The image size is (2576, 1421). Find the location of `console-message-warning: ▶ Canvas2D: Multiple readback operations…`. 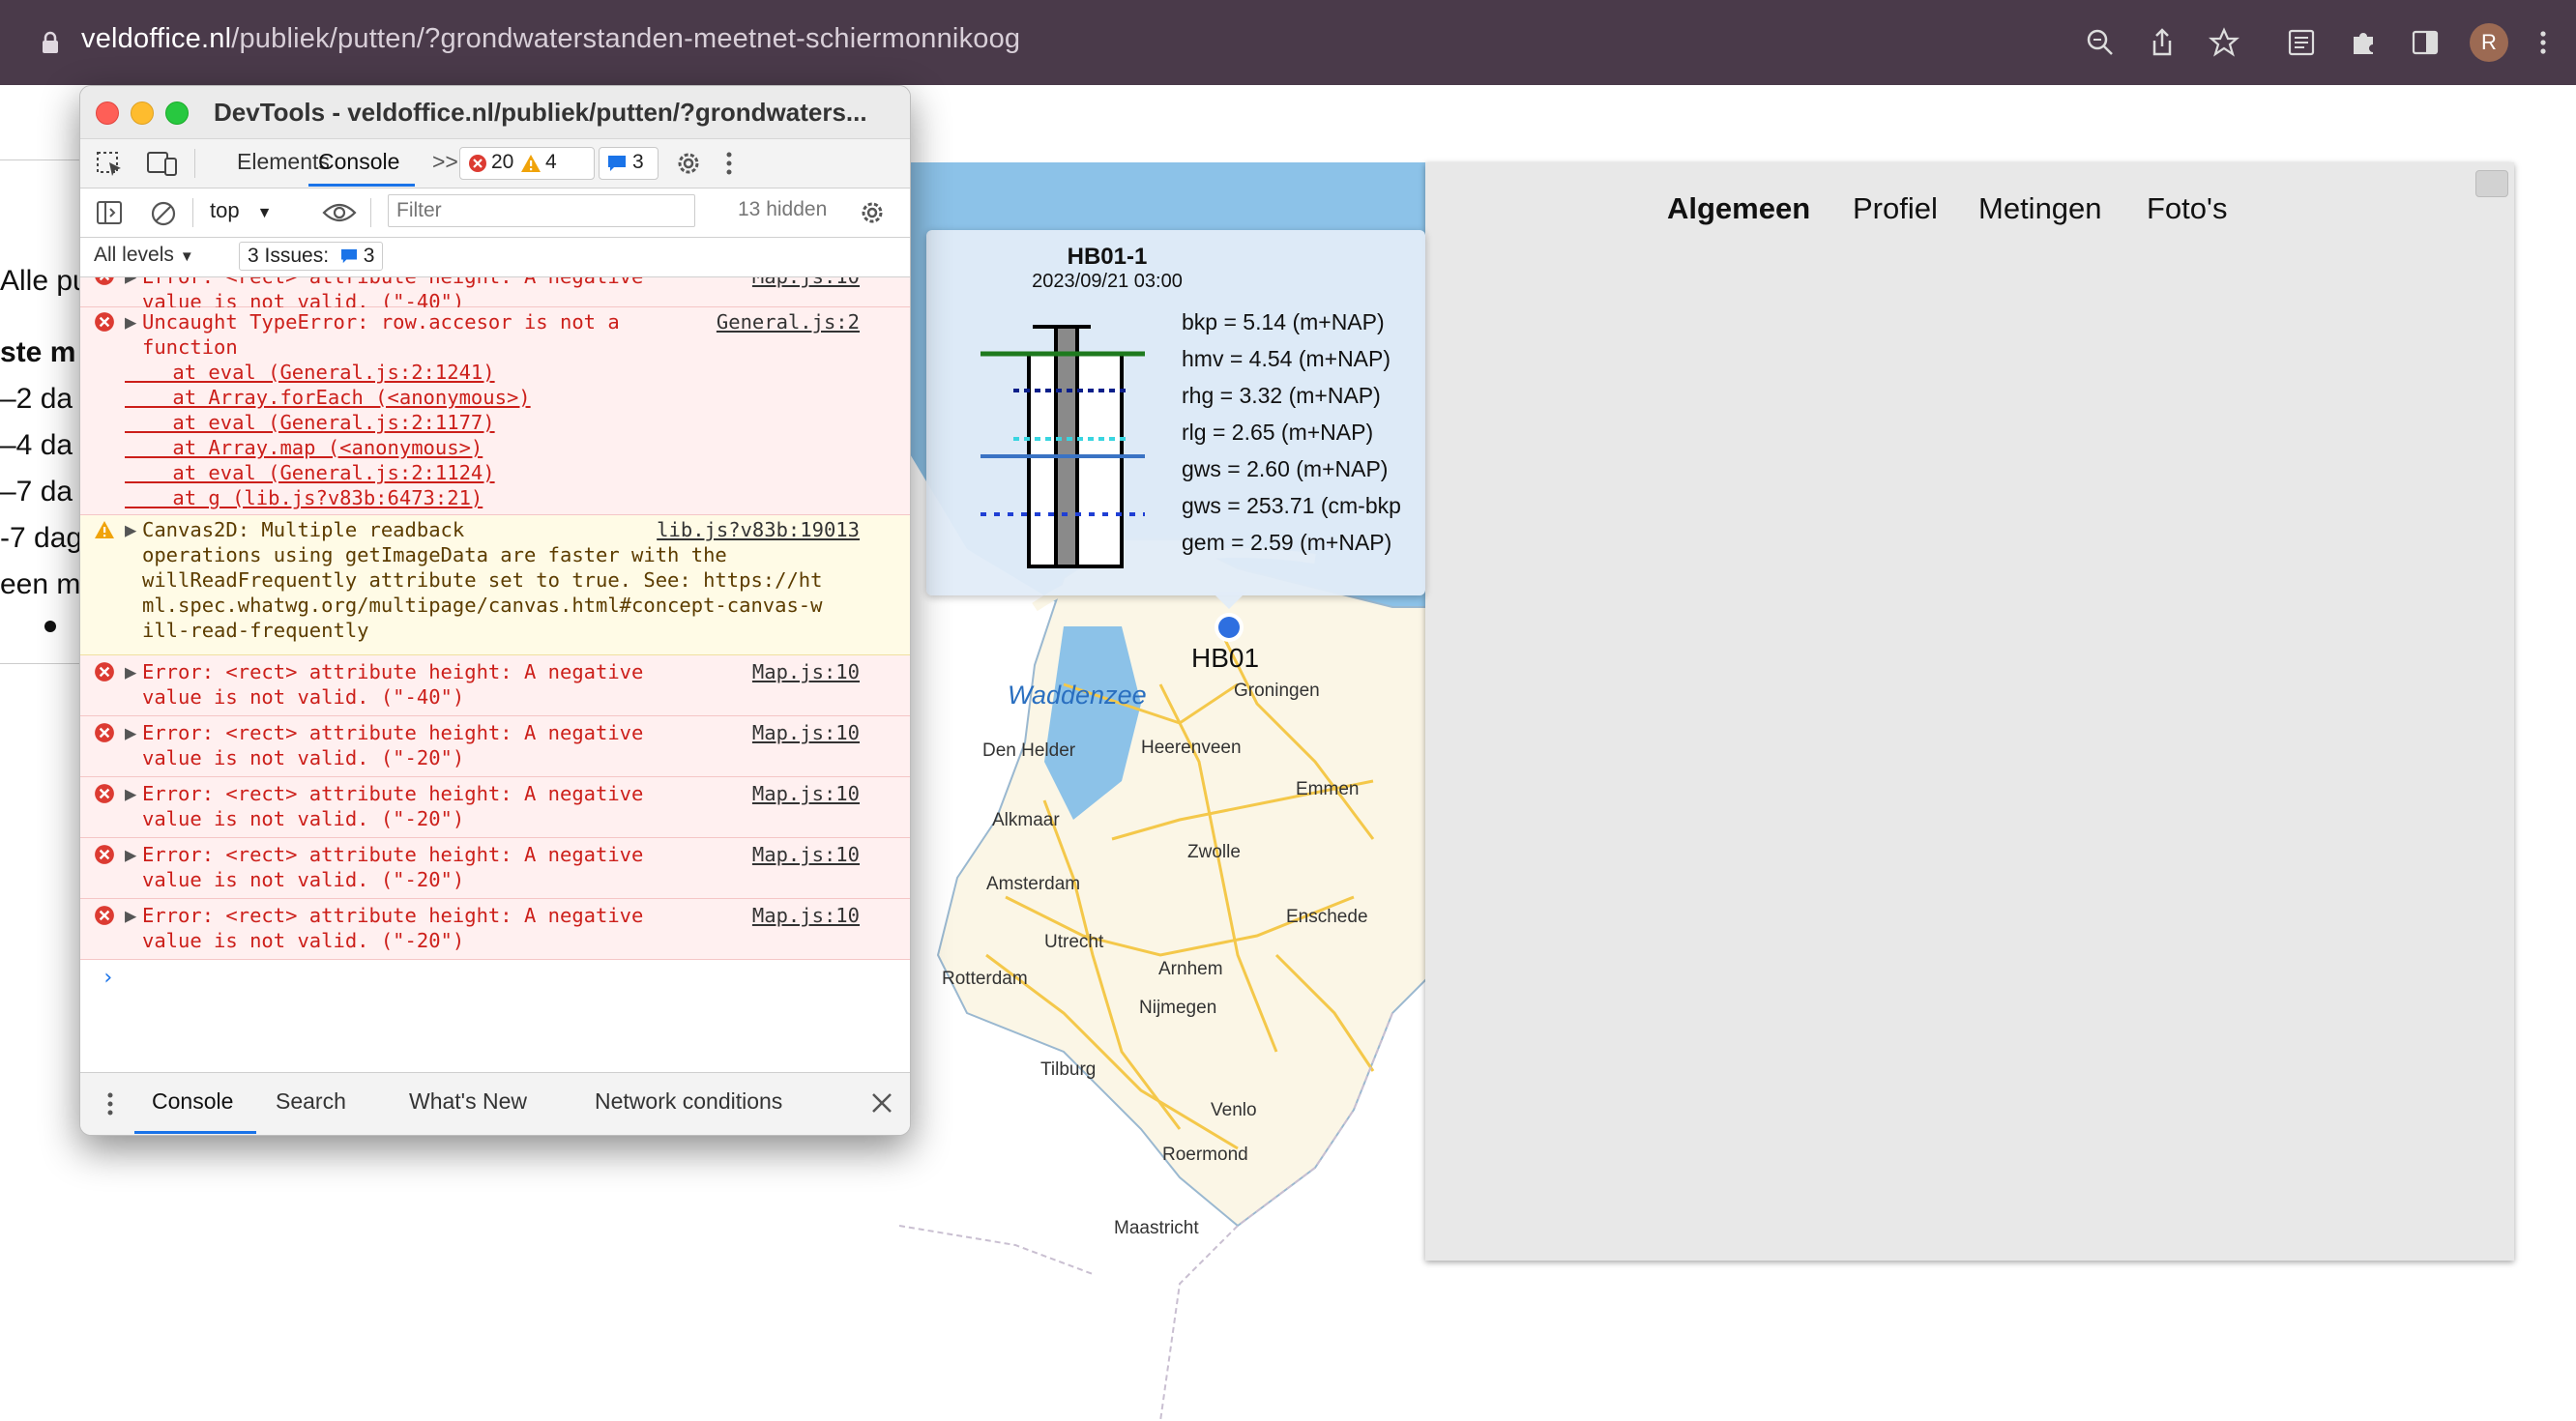

console-message-warning: ▶ Canvas2D: Multiple readback operations… is located at coordinates (495, 585).